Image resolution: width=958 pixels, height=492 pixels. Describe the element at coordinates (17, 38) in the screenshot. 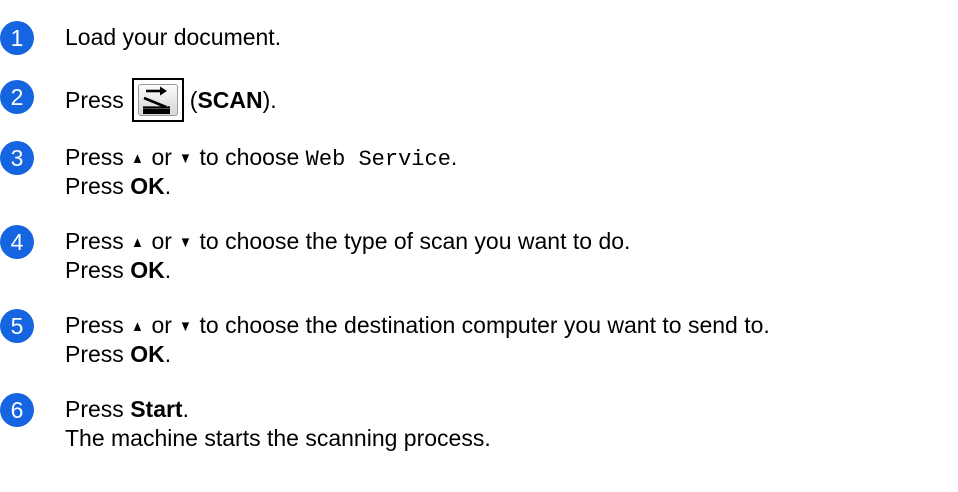

I see `step-number-badge: 1` at that location.